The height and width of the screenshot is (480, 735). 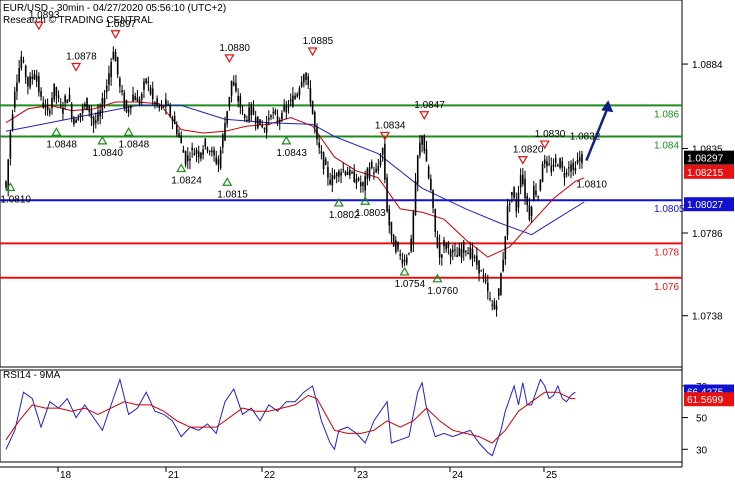 I want to click on support-label: 1.0843, so click(x=291, y=153).